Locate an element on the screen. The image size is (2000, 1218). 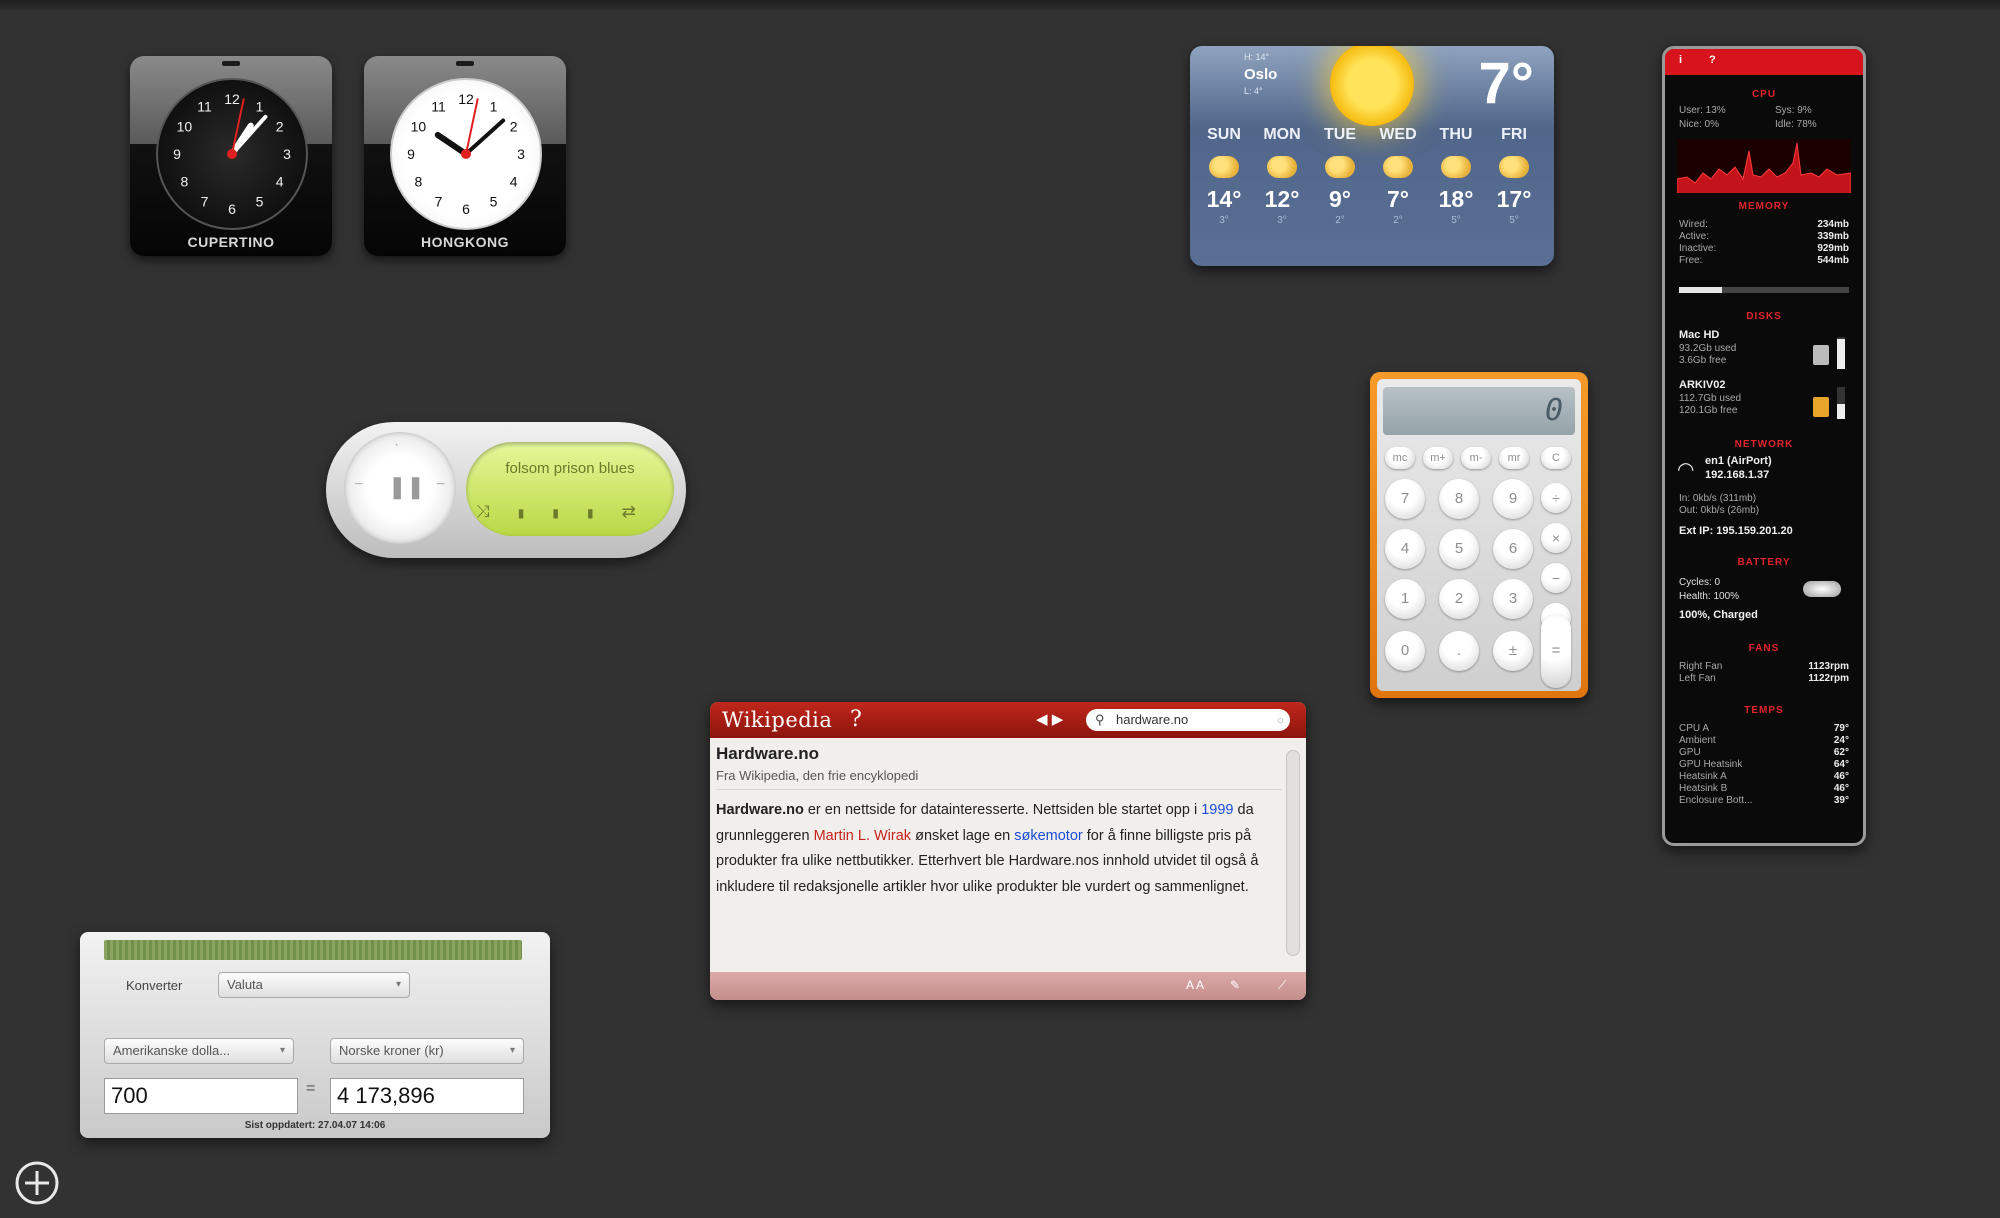
info-icon: i is located at coordinates (1680, 60).